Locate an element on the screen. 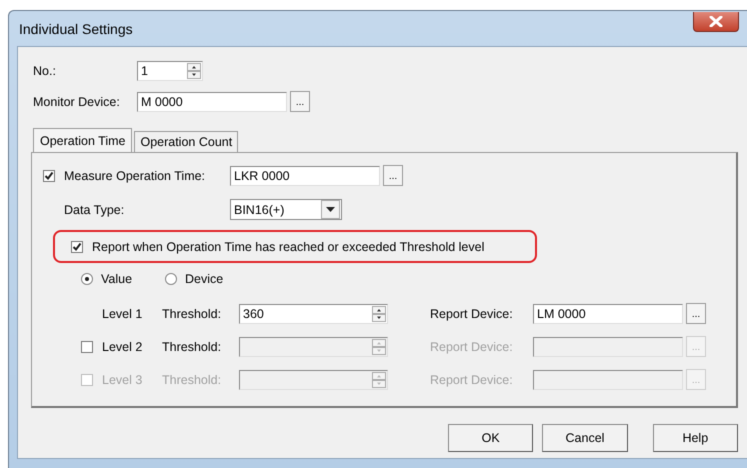 The width and height of the screenshot is (747, 468). monitor-device-field: M 0000 is located at coordinates (212, 102).